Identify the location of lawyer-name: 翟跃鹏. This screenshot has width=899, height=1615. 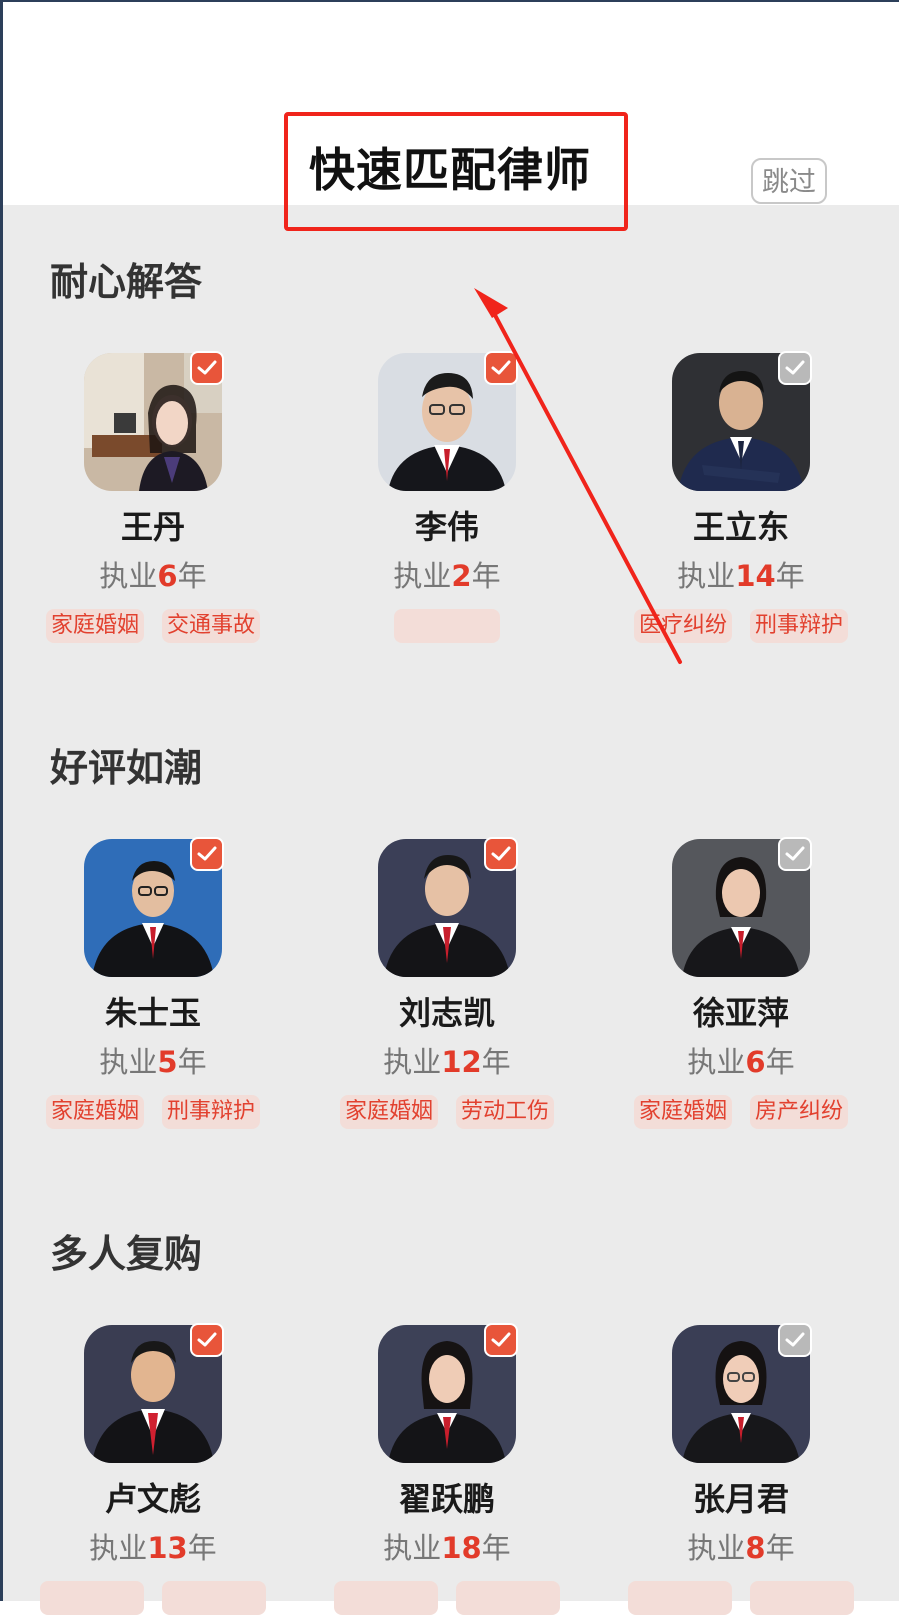
(446, 1499).